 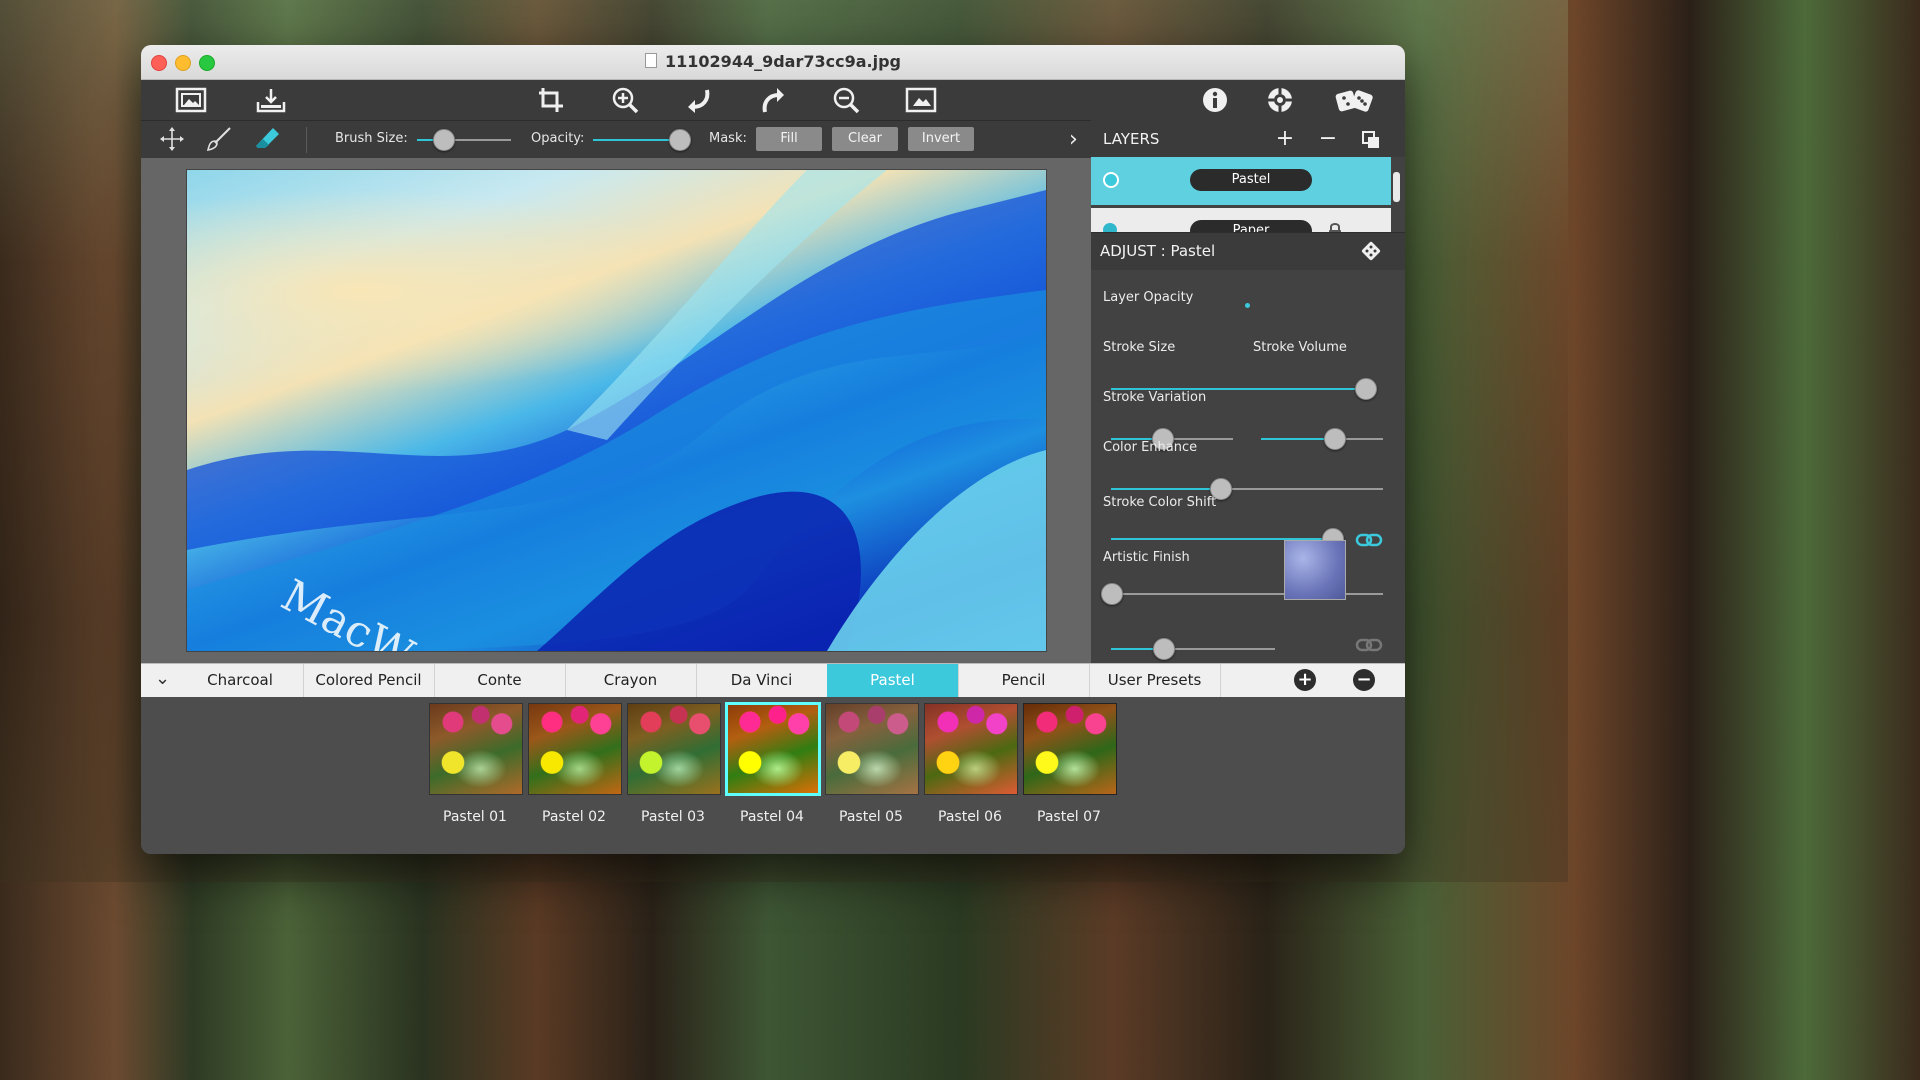 I want to click on main-toolbar, so click(x=773, y=100).